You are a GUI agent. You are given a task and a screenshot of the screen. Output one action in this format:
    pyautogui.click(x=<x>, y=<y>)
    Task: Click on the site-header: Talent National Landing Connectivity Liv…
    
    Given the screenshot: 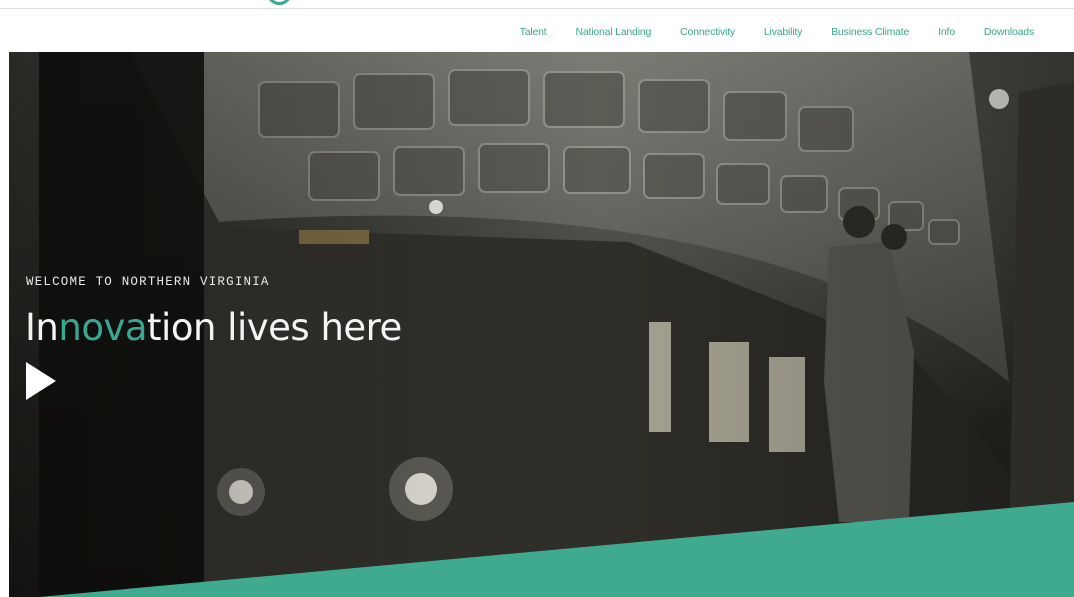 What is the action you would take?
    pyautogui.click(x=537, y=26)
    